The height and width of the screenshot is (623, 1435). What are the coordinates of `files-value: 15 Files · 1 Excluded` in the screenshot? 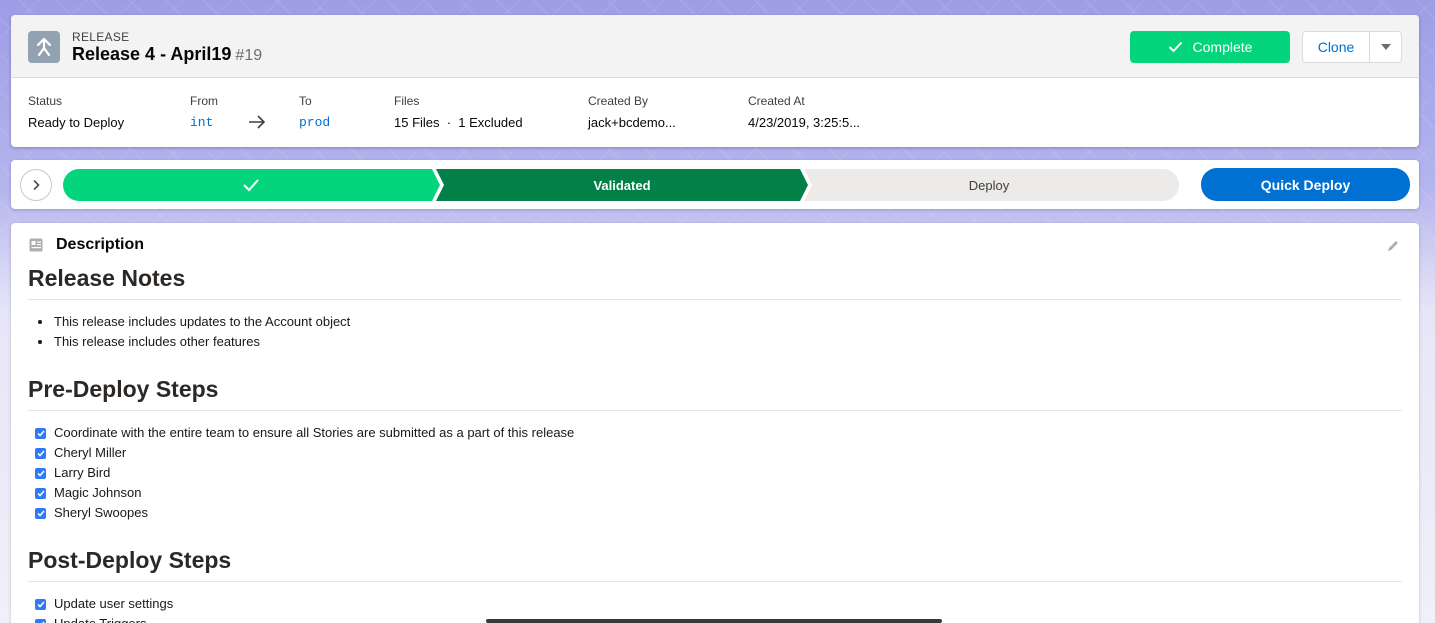 It's located at (458, 122).